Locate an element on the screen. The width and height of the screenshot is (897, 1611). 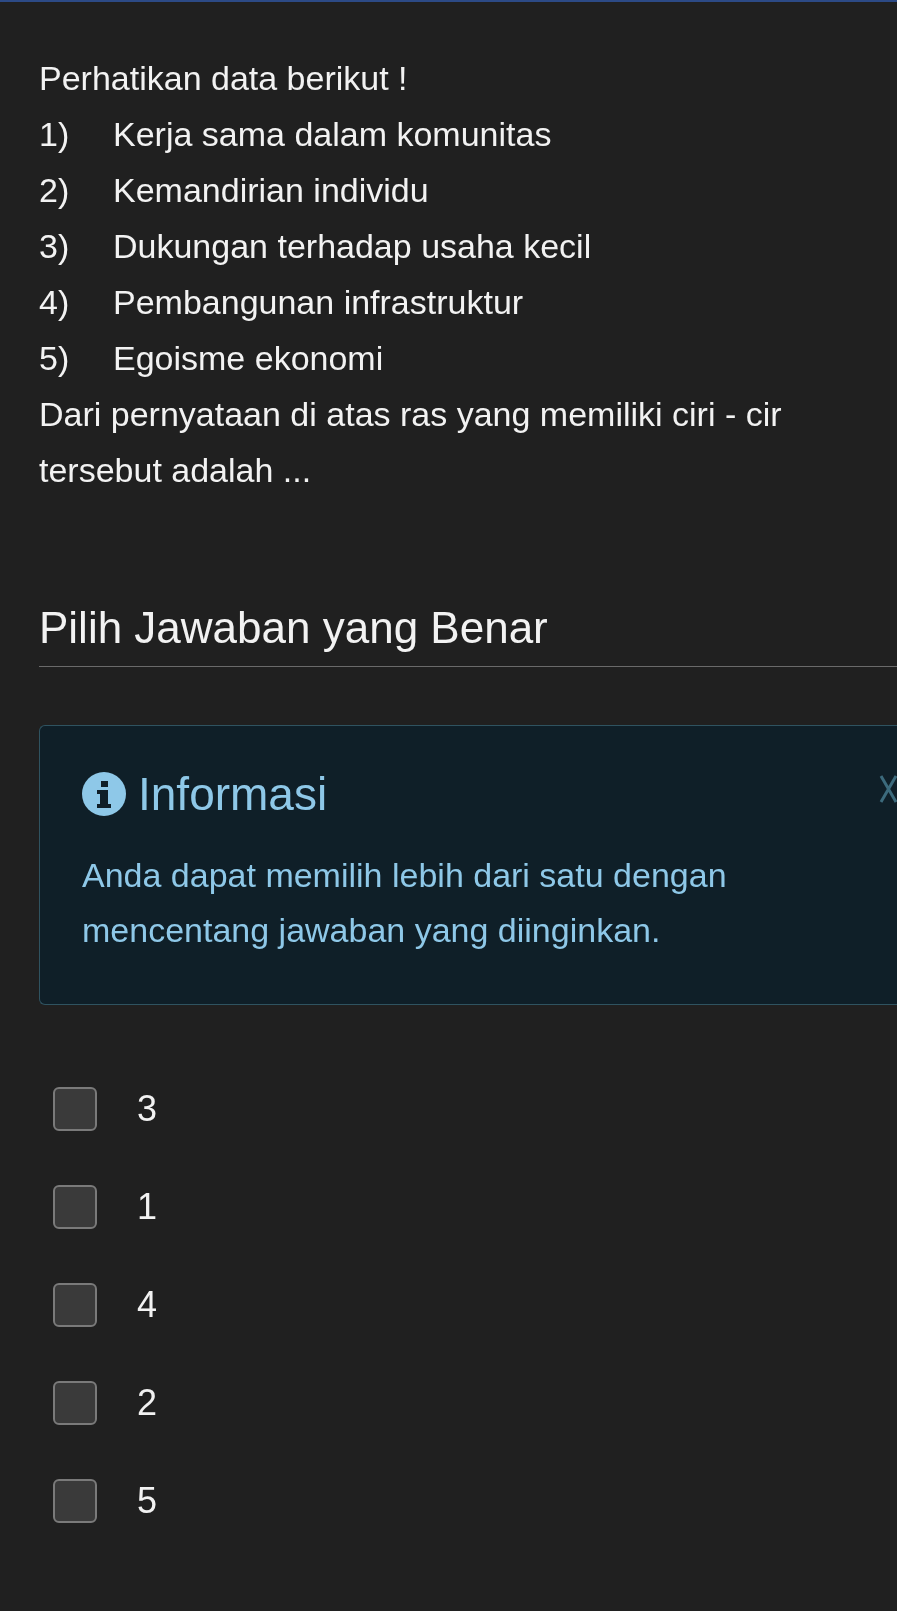
item-number: 1) is located at coordinates (55, 134).